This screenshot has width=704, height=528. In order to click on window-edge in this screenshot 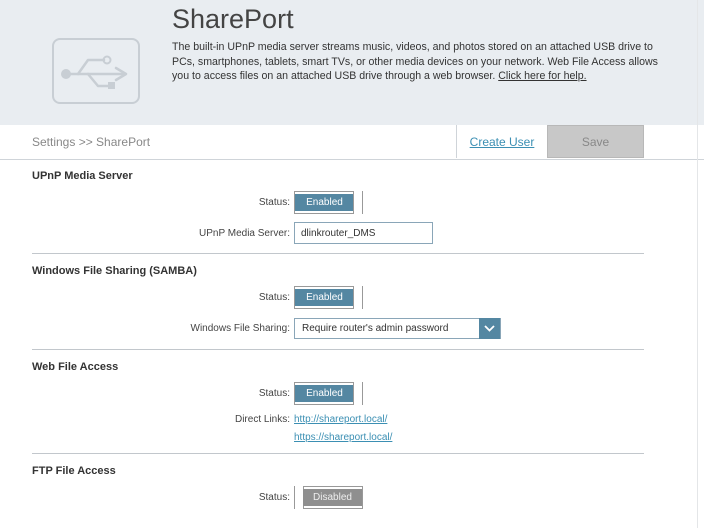, I will do `click(697, 264)`.